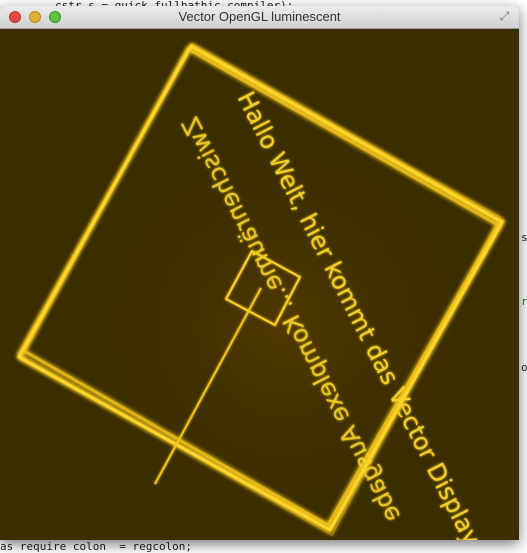 The width and height of the screenshot is (527, 553). What do you see at coordinates (524, 237) in the screenshot?
I see `code-fragment-right-1: s` at bounding box center [524, 237].